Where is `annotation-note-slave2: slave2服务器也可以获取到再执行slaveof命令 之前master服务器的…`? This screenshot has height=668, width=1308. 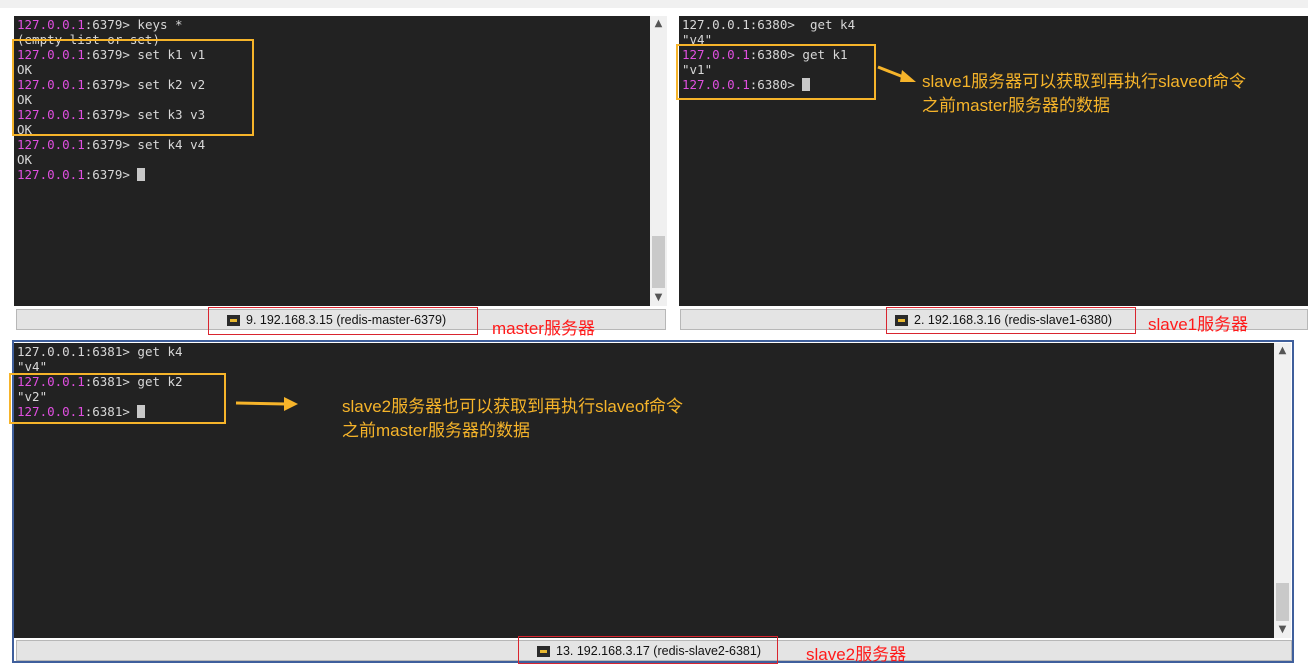
annotation-note-slave2: slave2服务器也可以获取到再执行slaveof命令 之前master服务器的… is located at coordinates (512, 419).